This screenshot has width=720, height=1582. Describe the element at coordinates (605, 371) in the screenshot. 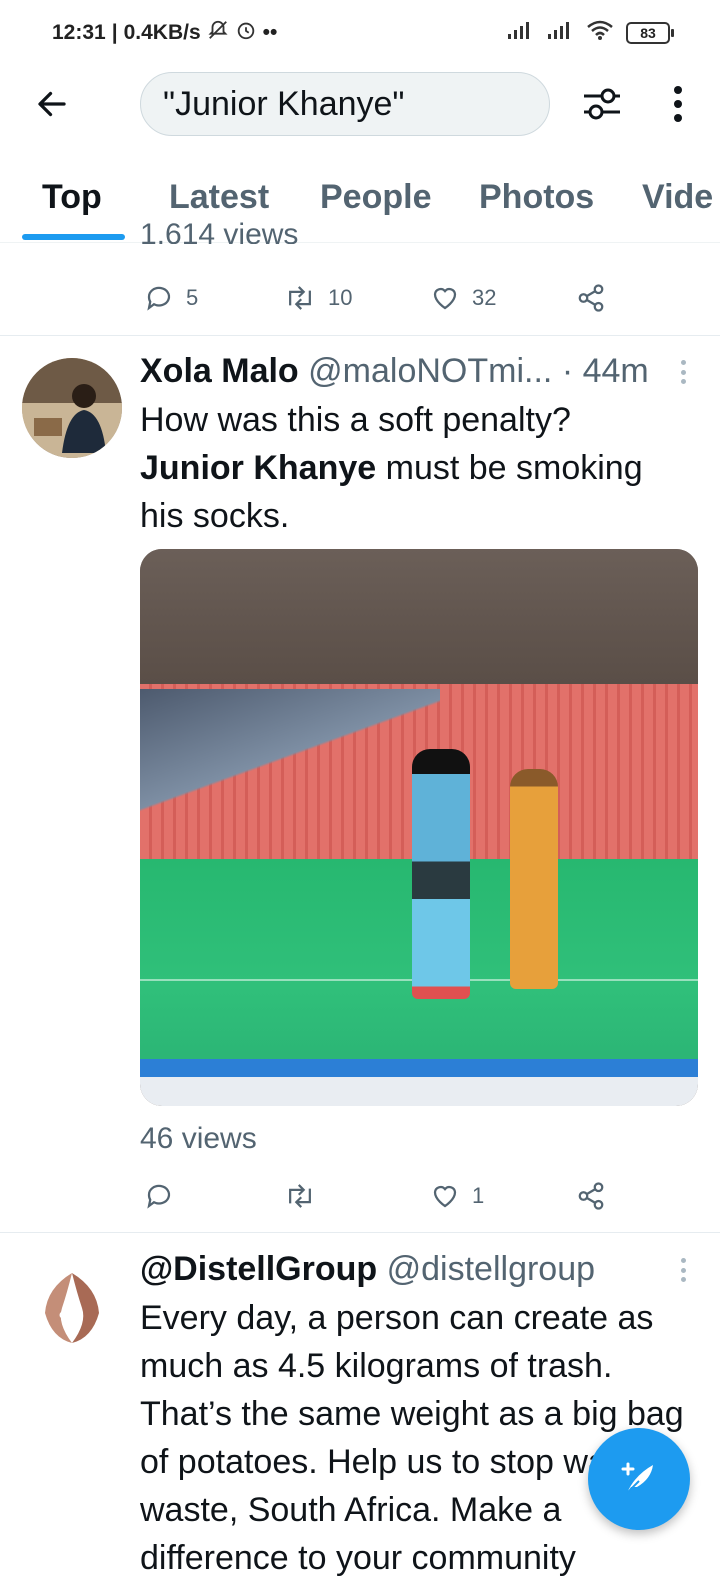

I see `tweet-timestamp: · 44m` at that location.